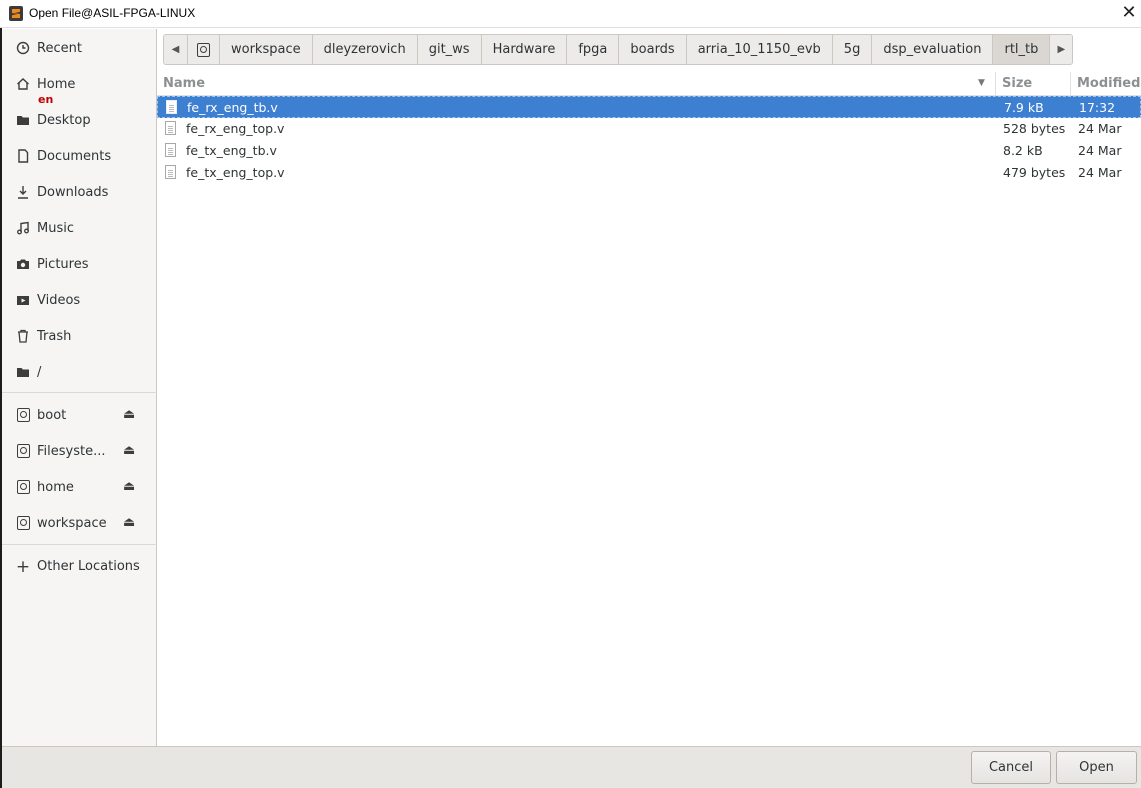 This screenshot has height=788, width=1141. I want to click on sidebar-item-filesystem: Filesyste... ⏏, so click(79, 451).